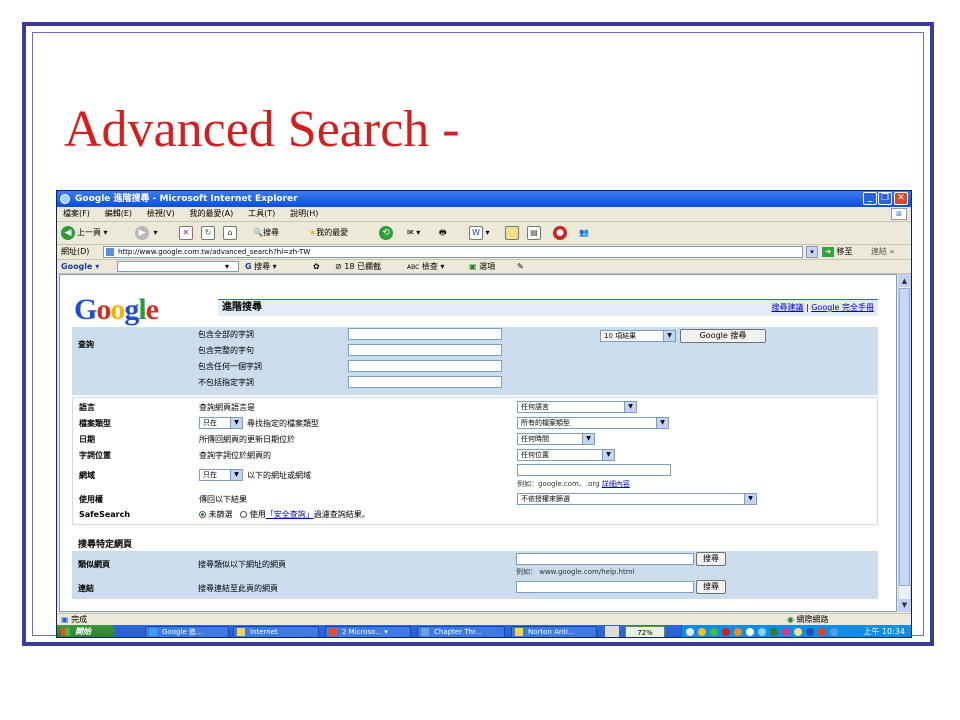 The height and width of the screenshot is (720, 960). I want to click on menu-edit: 編輯(E), so click(118, 214).